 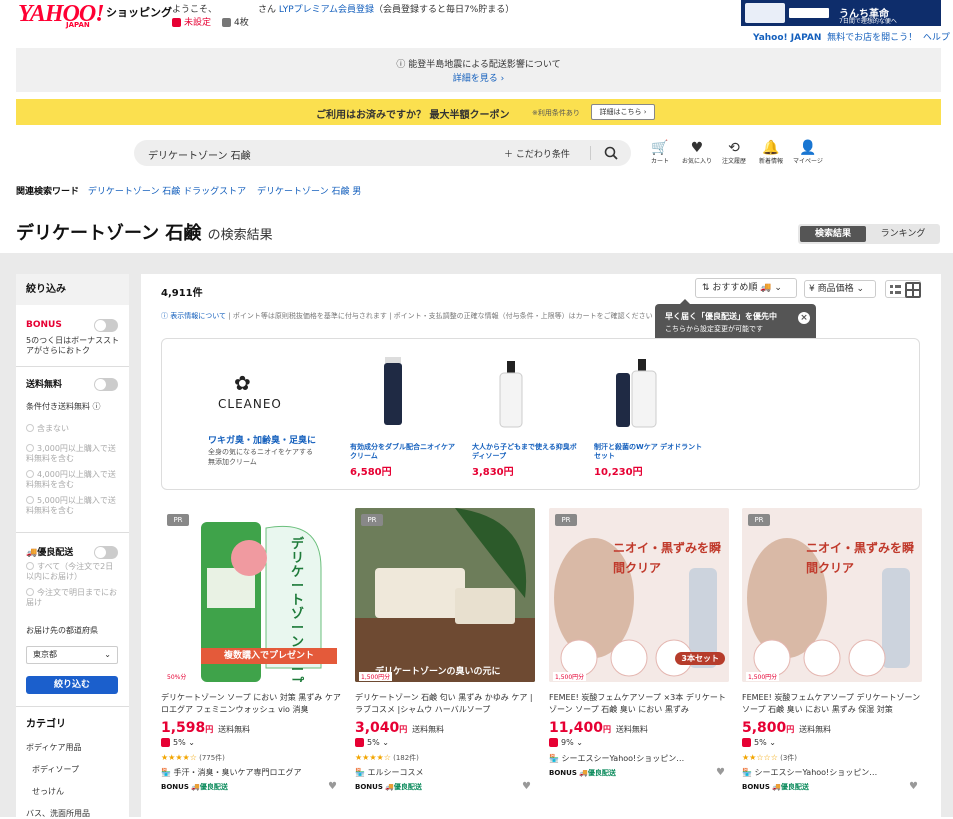 What do you see at coordinates (746, 288) in the screenshot?
I see `sort-dropdown: ⇅ おすすめ順 🚚 ⌄` at bounding box center [746, 288].